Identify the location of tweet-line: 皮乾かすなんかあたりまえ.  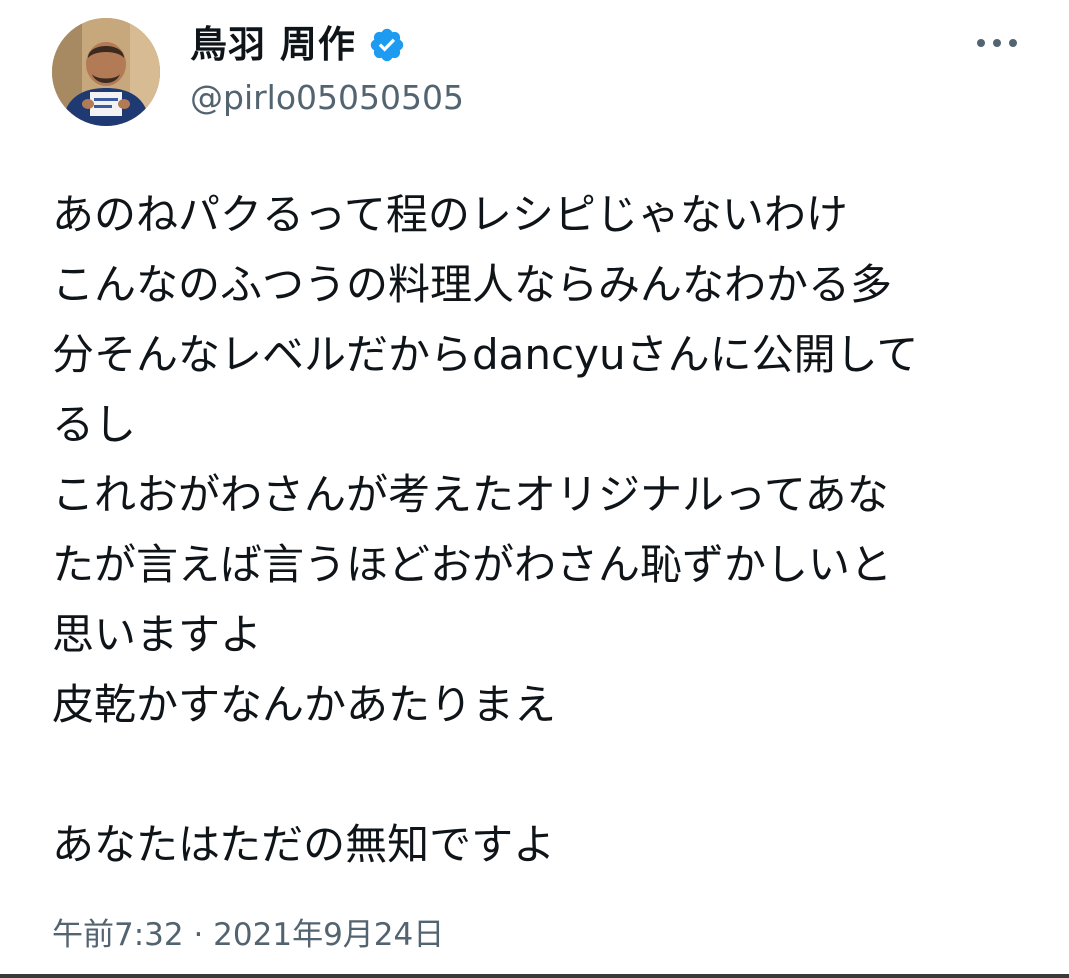
(304, 704).